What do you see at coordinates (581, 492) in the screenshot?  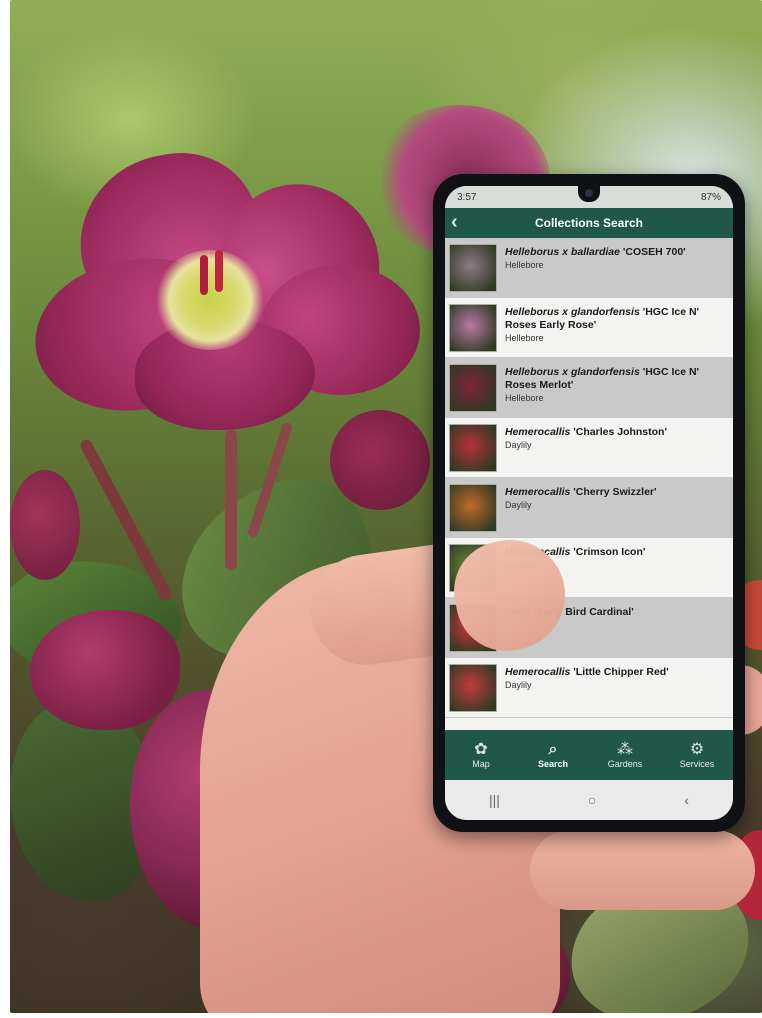 I see `plant-name: Hemerocallis 'Cherry Swizzler'` at bounding box center [581, 492].